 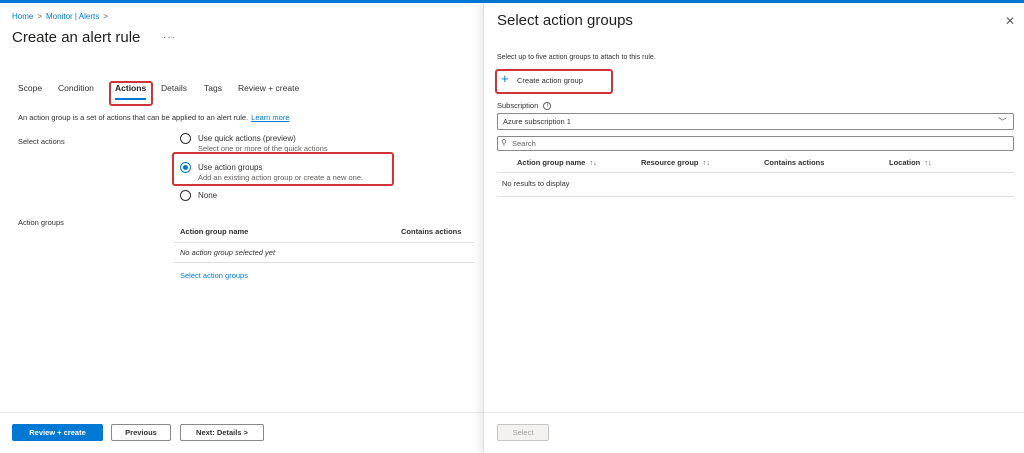 I want to click on column-label: Action group name, so click(x=551, y=162).